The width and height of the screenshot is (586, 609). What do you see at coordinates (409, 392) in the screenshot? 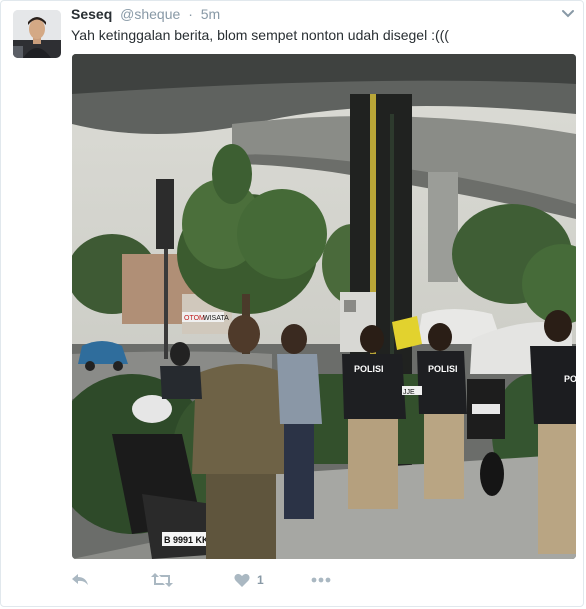
I see `pole-sticker: JJE` at bounding box center [409, 392].